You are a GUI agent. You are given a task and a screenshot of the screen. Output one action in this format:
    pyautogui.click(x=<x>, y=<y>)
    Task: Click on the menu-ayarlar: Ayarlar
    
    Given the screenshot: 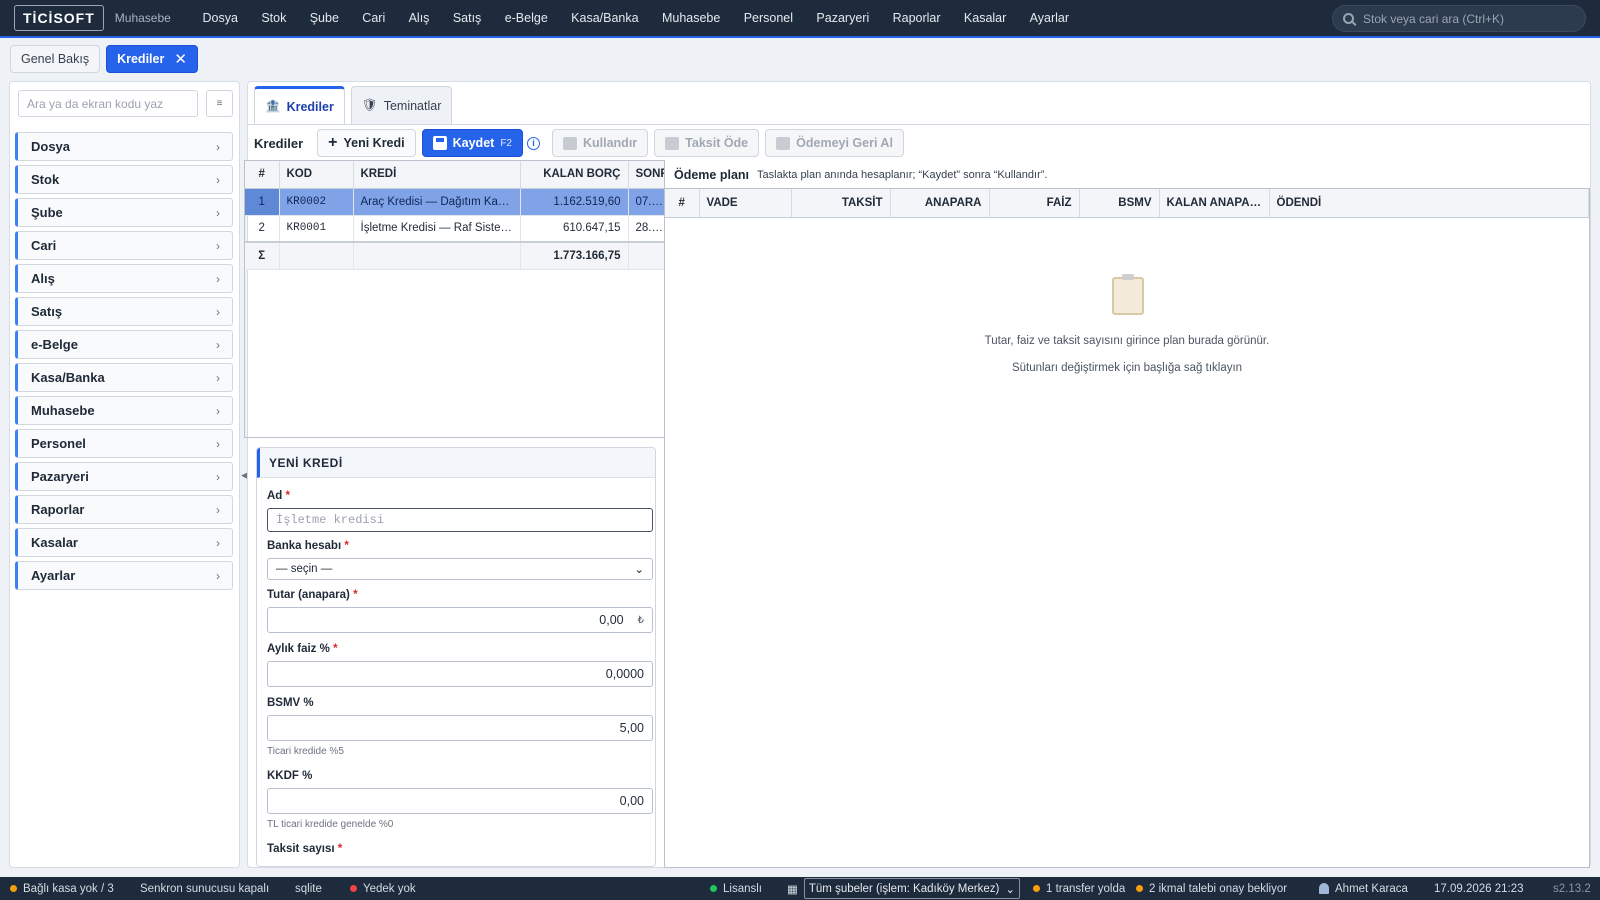 What is the action you would take?
    pyautogui.click(x=1049, y=18)
    